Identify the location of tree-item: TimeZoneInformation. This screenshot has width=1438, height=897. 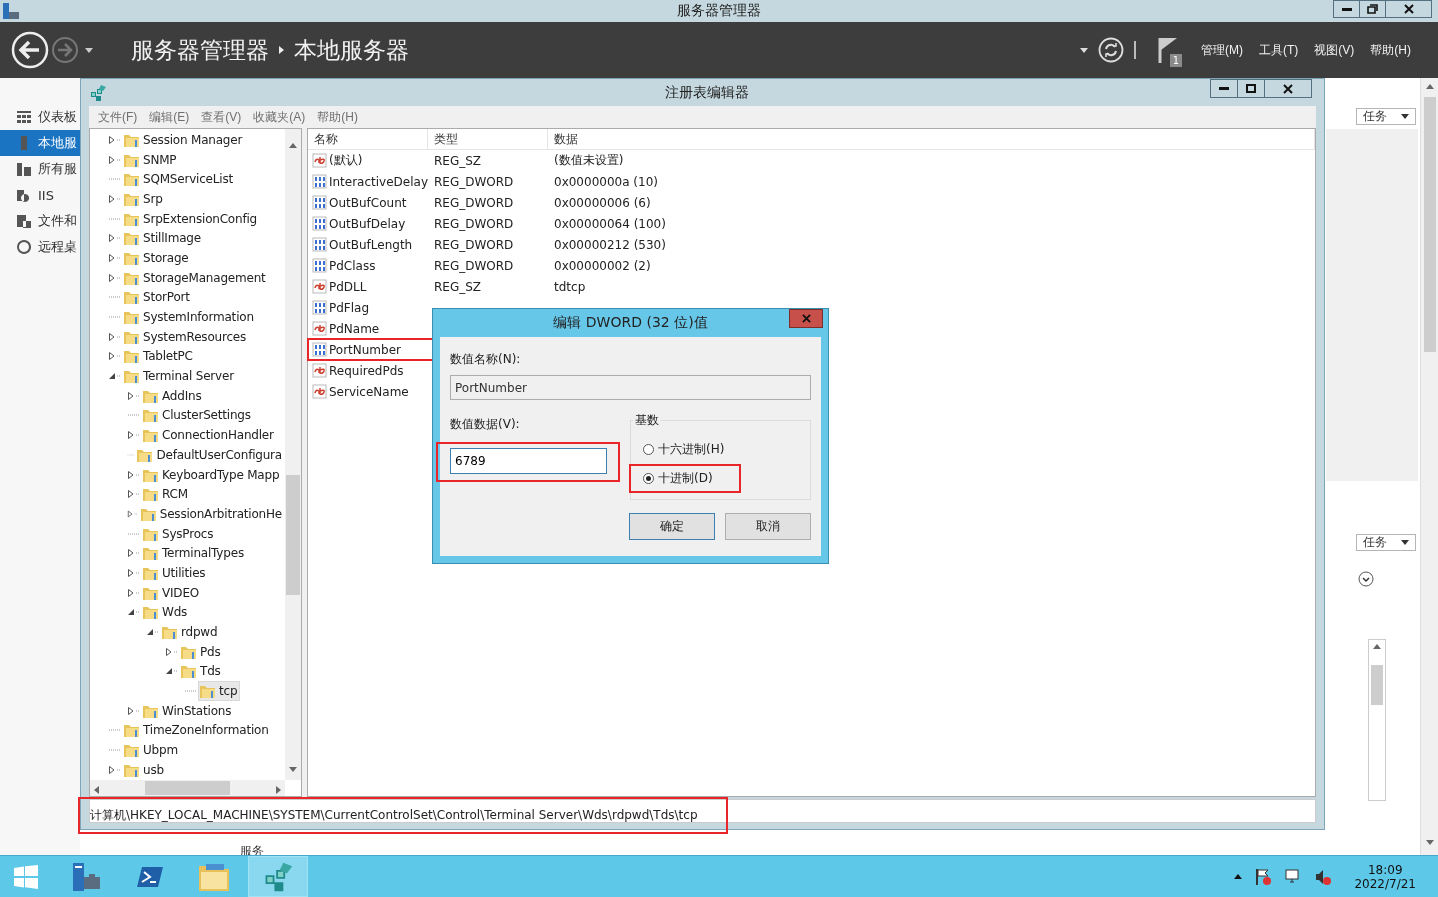
(197, 730).